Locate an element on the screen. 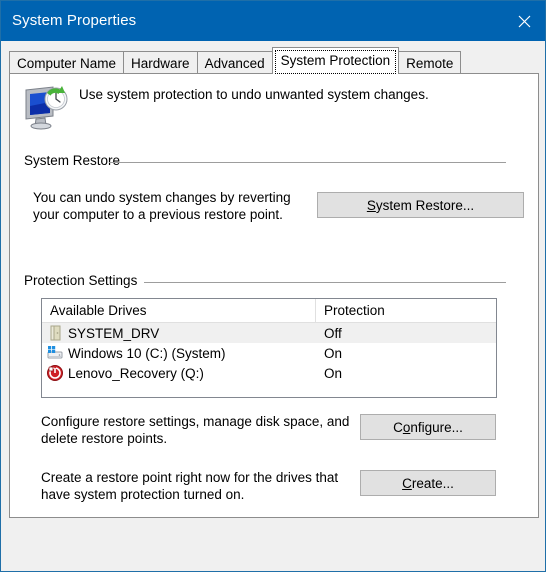 This screenshot has height=572, width=546. column-header-protection: Protection is located at coordinates (406, 310).